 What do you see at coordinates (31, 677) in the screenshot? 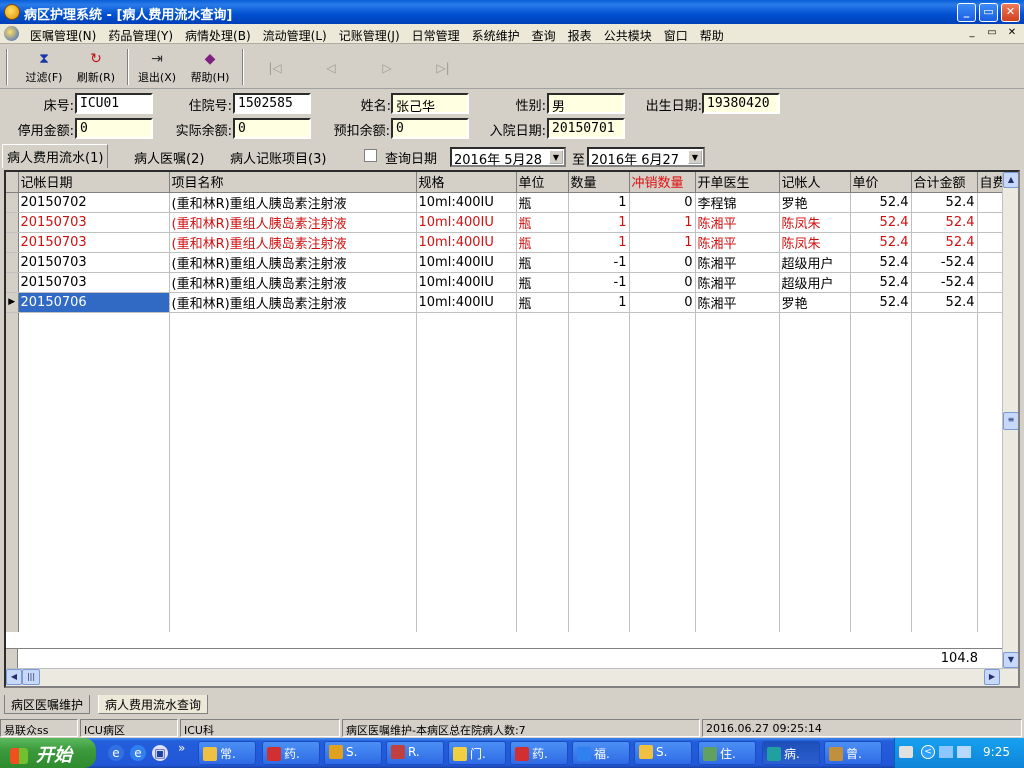
I see `hscroll-thumb: |||` at bounding box center [31, 677].